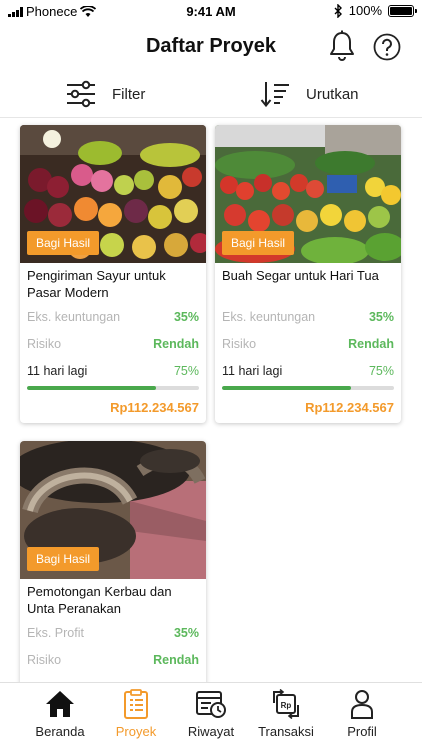 The image size is (422, 750). Describe the element at coordinates (342, 46) in the screenshot. I see `bell-icon` at that location.